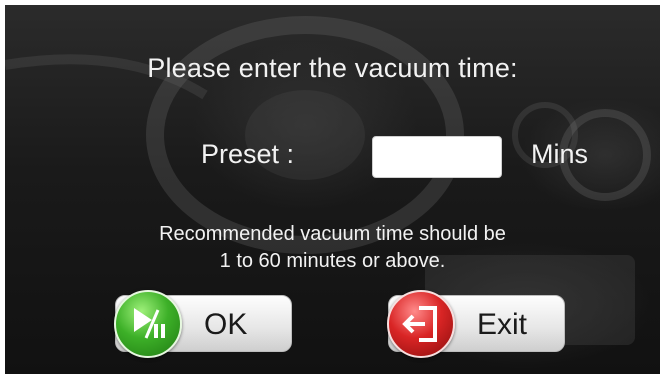 The height and width of the screenshot is (380, 665). What do you see at coordinates (560, 154) in the screenshot?
I see `unit-label: Mins` at bounding box center [560, 154].